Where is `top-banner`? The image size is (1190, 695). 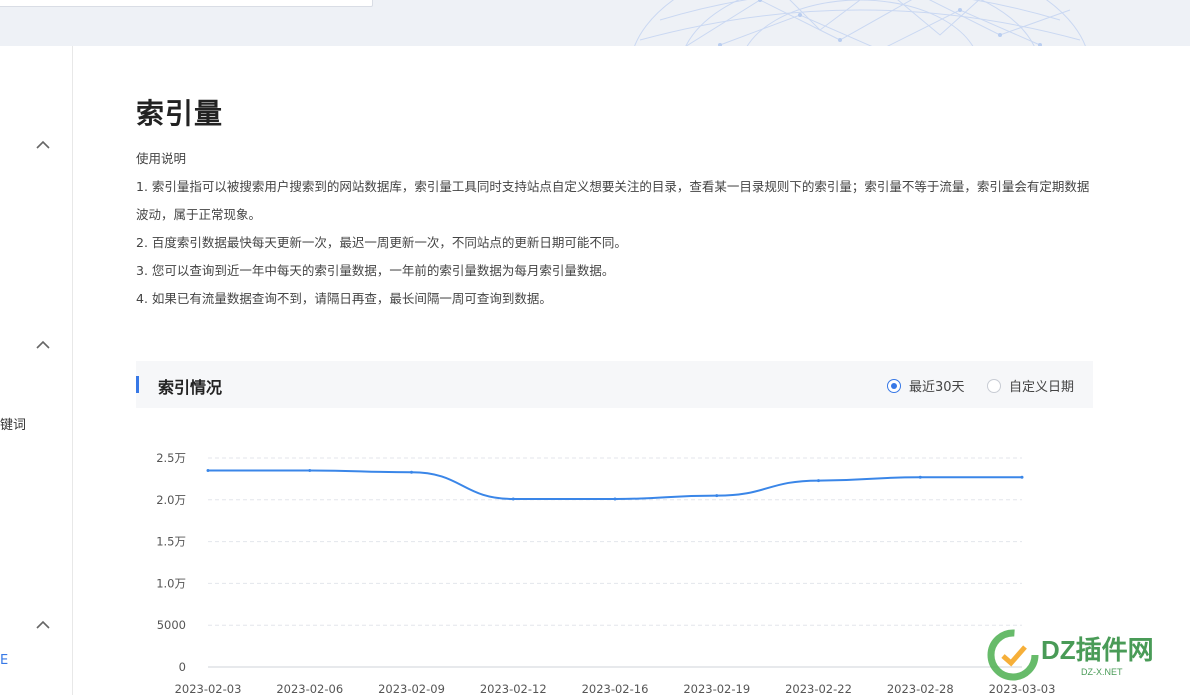
top-banner is located at coordinates (595, 23).